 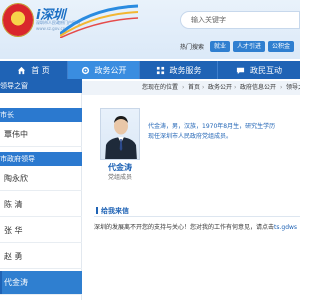 What do you see at coordinates (13, 256) in the screenshot?
I see `leader-name: 赵 勇` at bounding box center [13, 256].